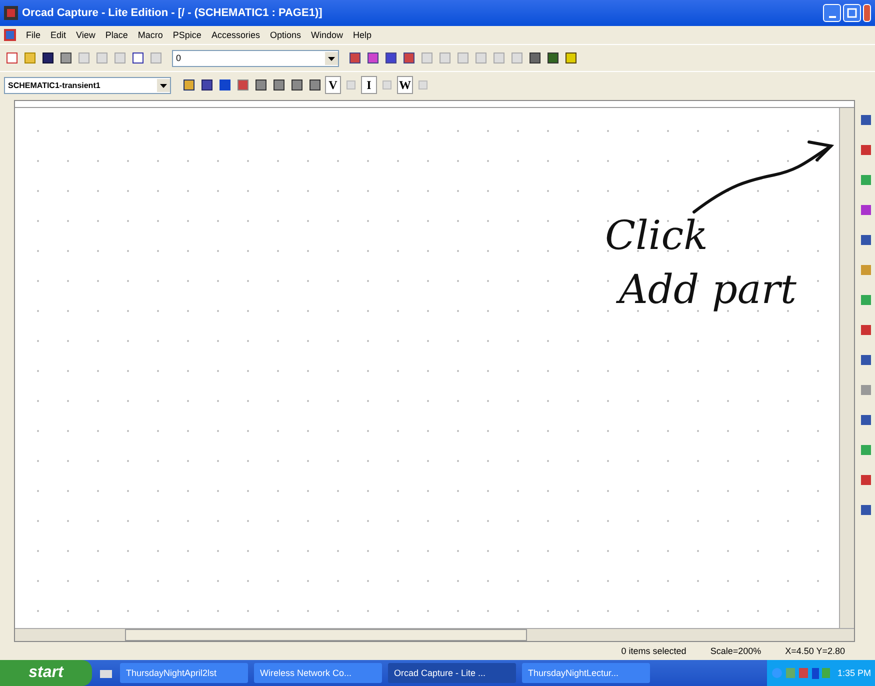 The image size is (875, 686). I want to click on window-title: Orcad Capture - Lite Edition - [/ - (SCHEMATIC1 : PAGE1)], so click(172, 13).